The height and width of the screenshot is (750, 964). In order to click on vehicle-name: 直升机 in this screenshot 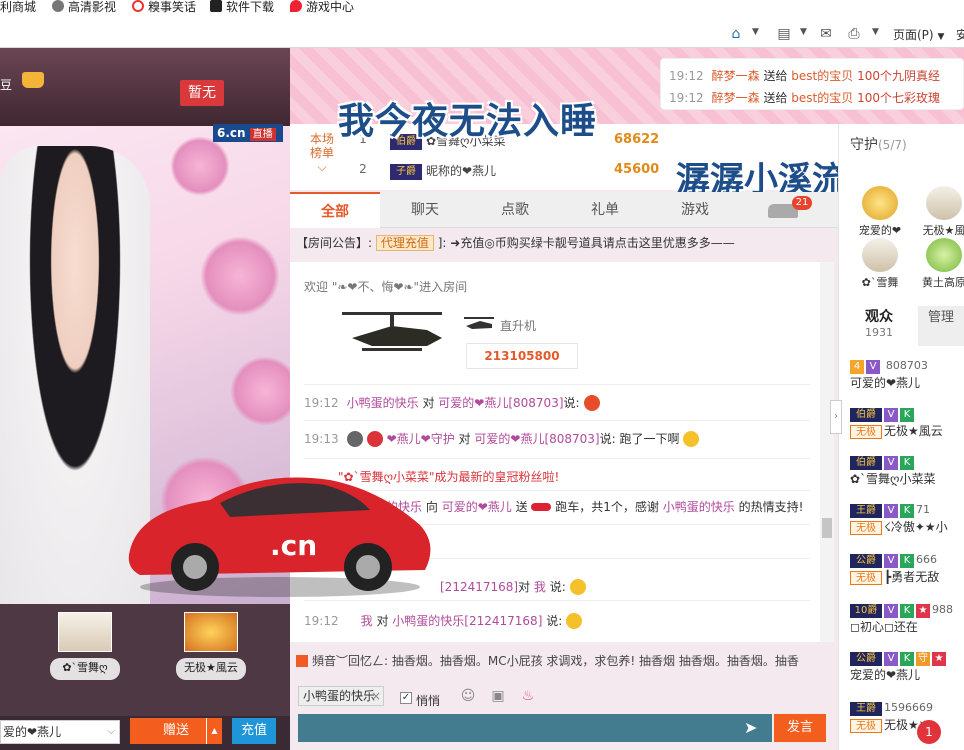, I will do `click(518, 326)`.